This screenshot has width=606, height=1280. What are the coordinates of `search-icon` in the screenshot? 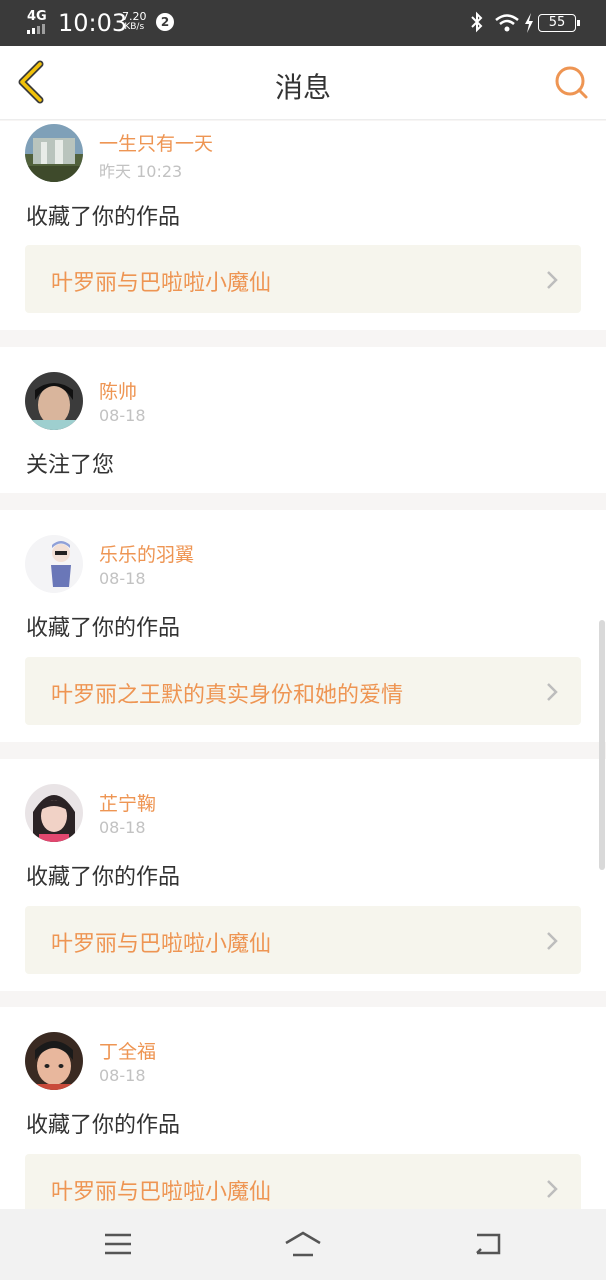 It's located at (572, 83).